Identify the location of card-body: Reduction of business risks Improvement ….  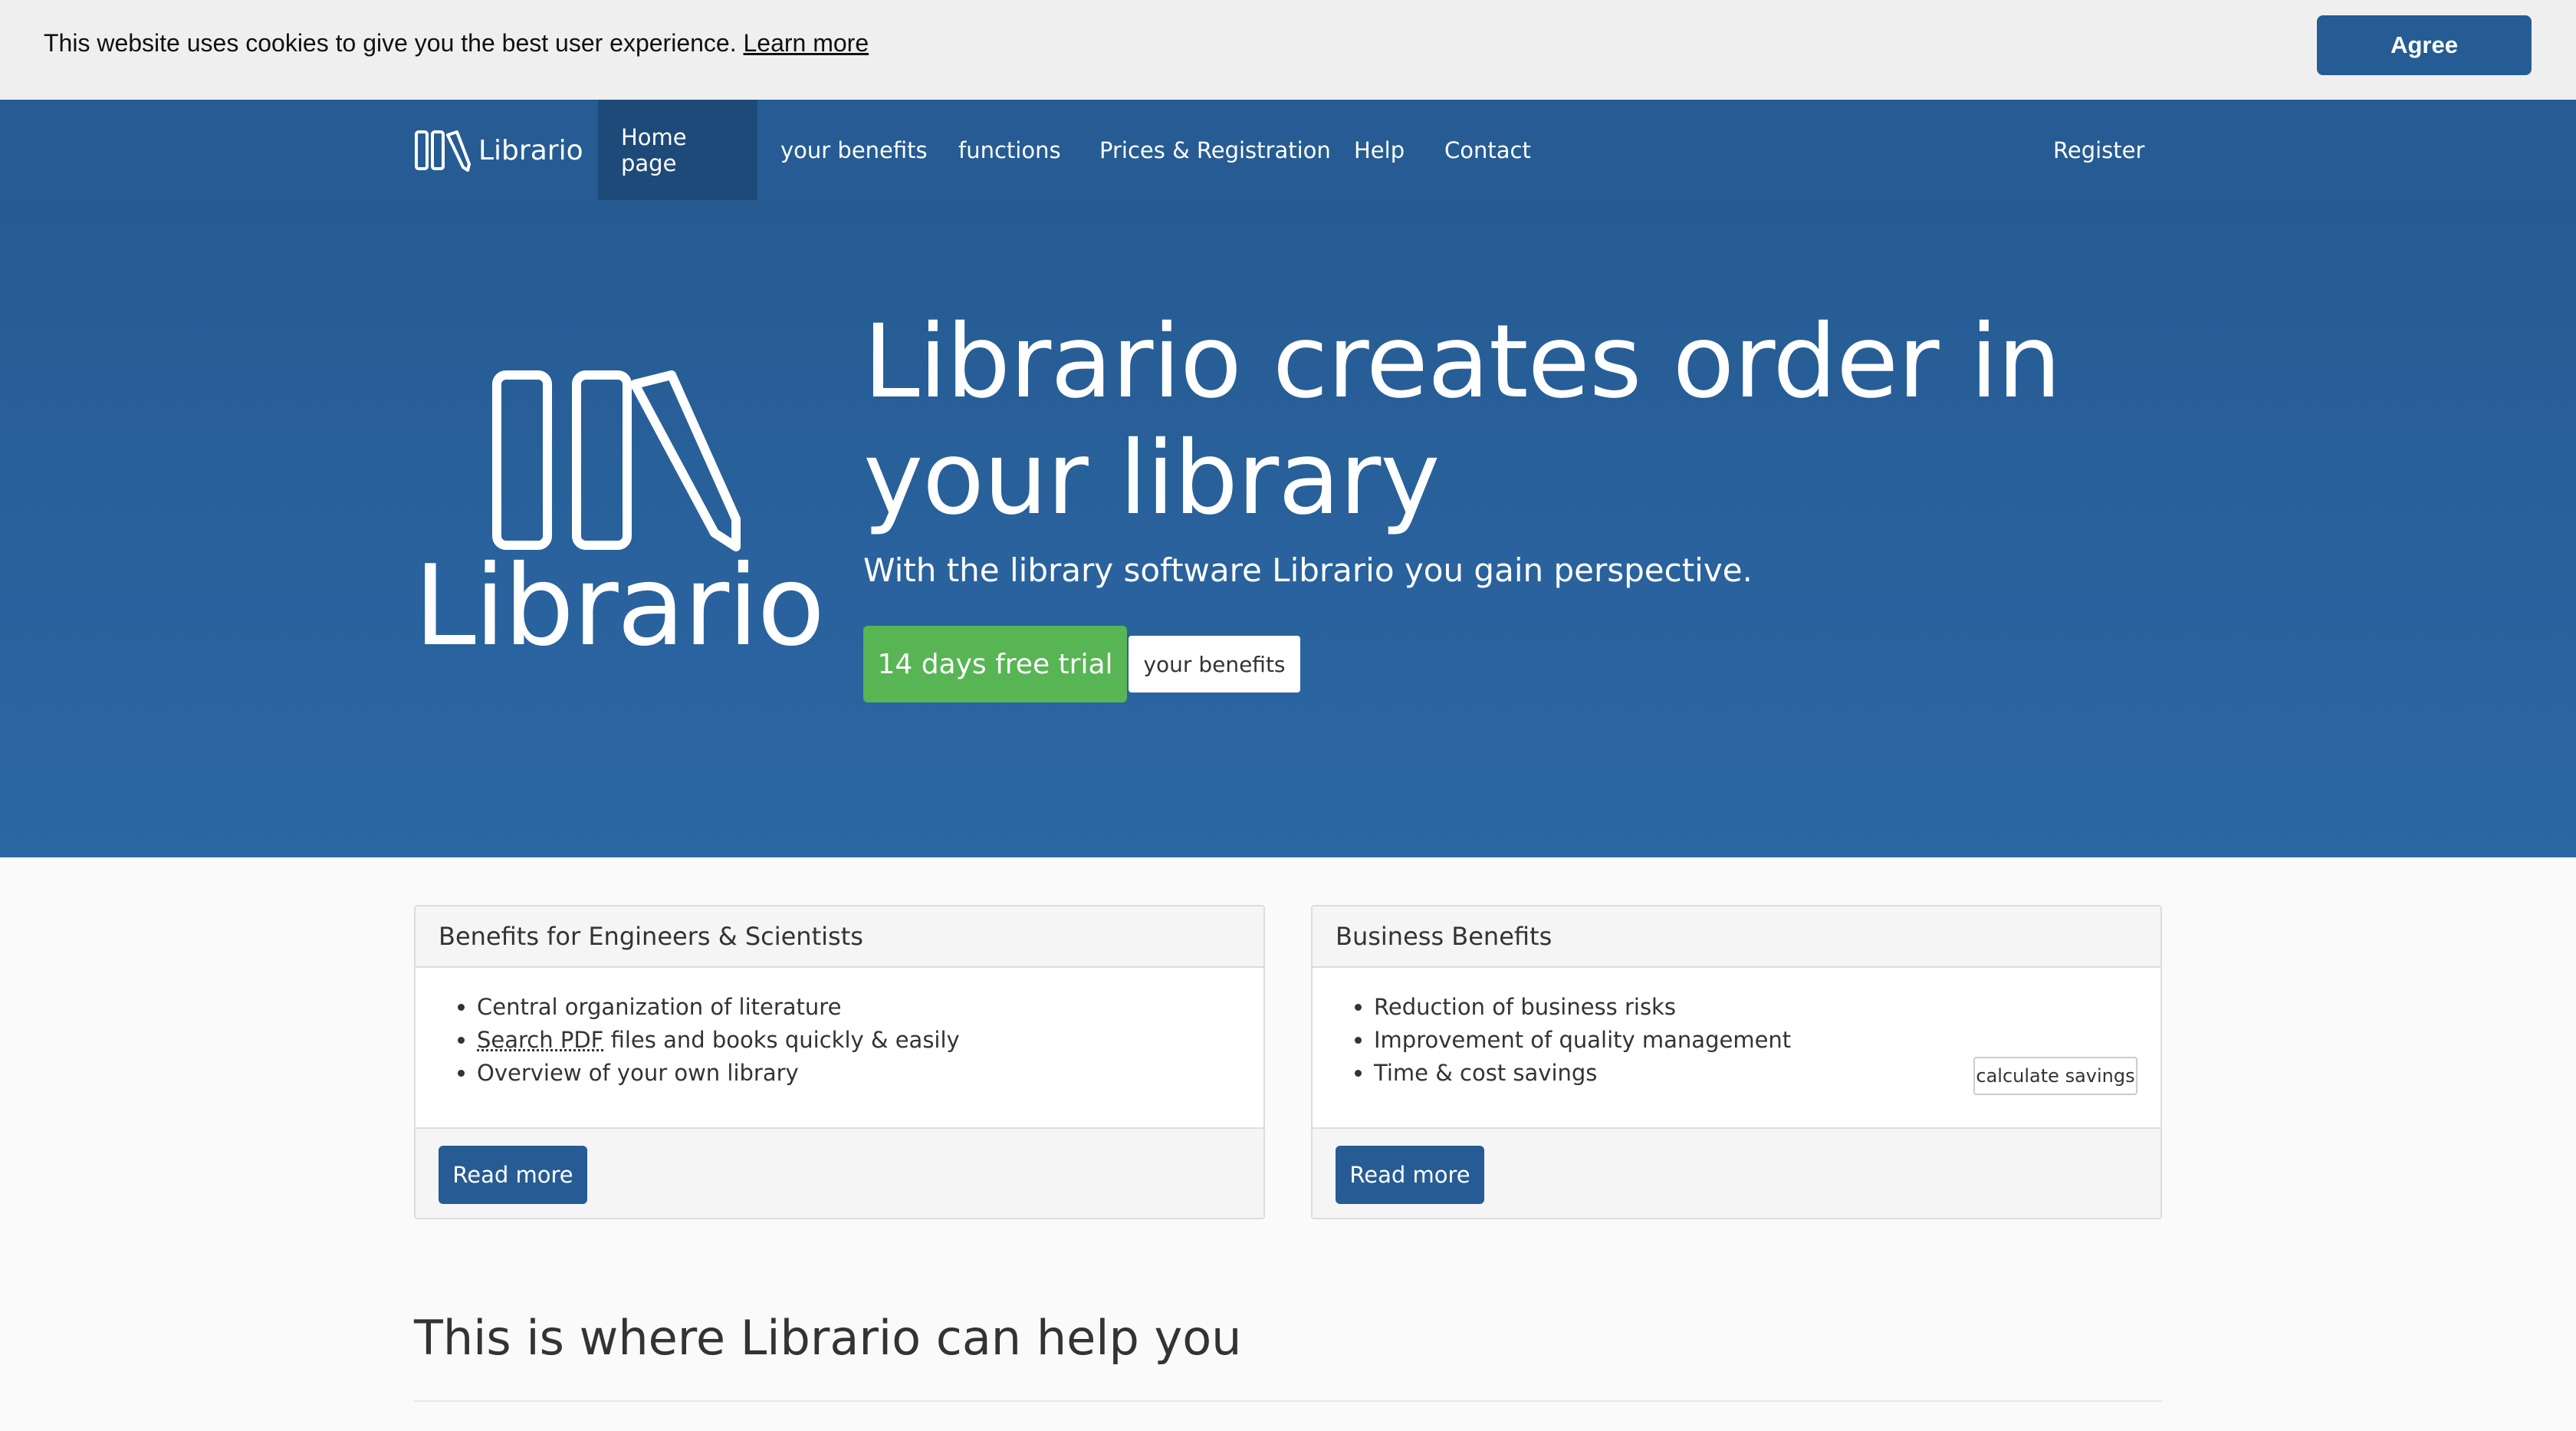
(1737, 1048).